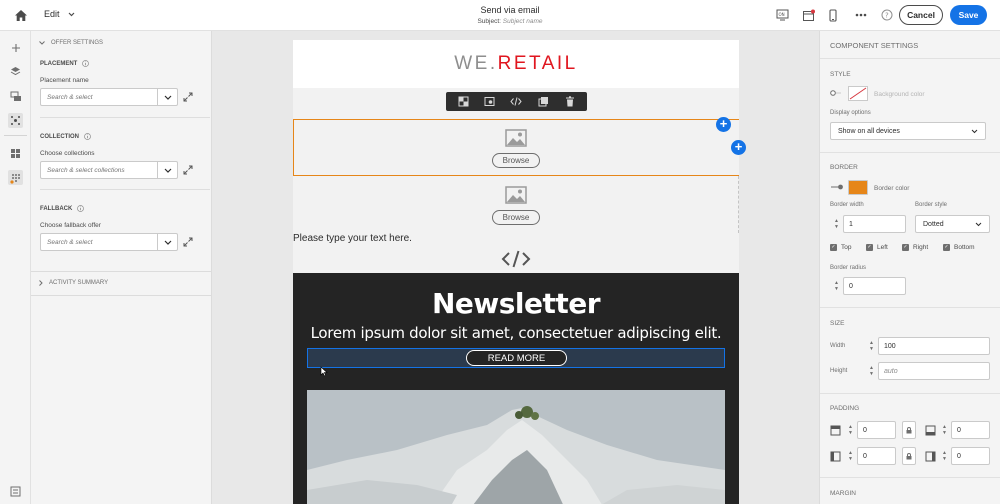 This screenshot has width=1000, height=504. What do you see at coordinates (15, 267) in the screenshot?
I see `left-rail` at bounding box center [15, 267].